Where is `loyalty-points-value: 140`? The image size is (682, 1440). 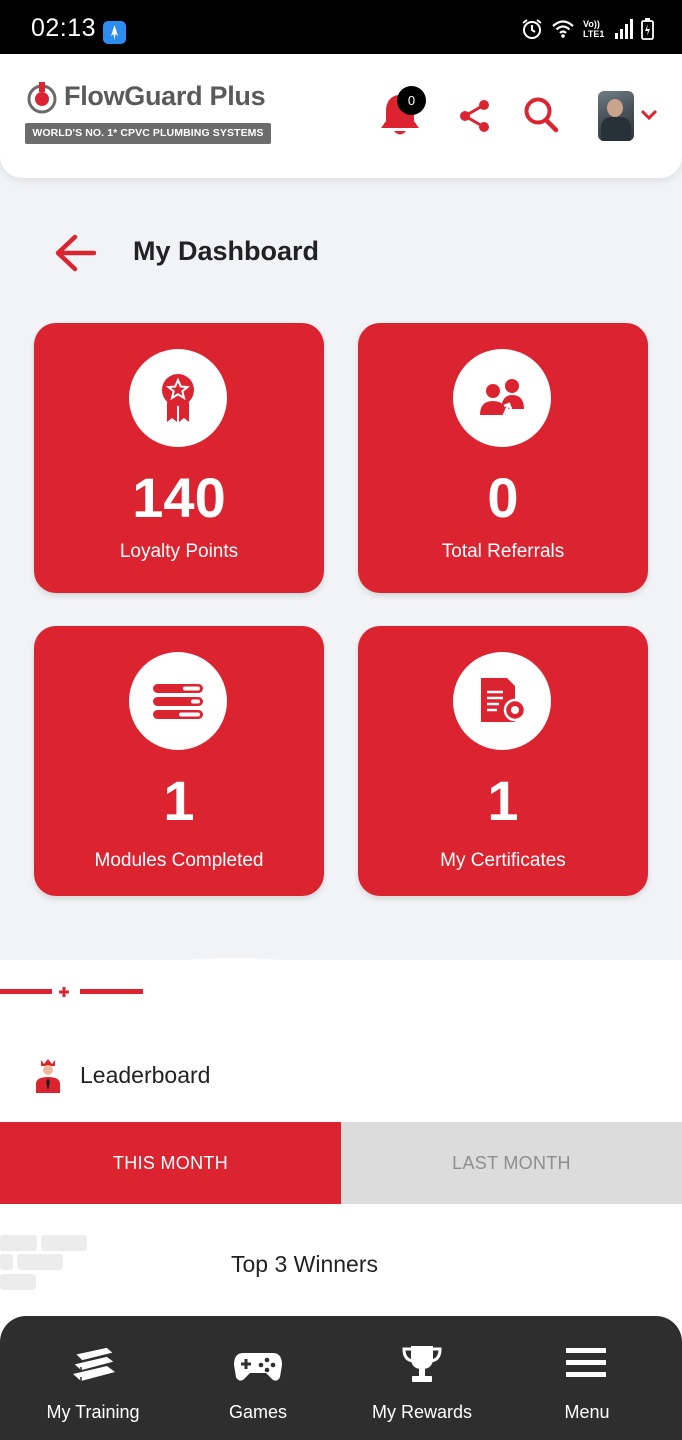
loyalty-points-value: 140 is located at coordinates (179, 497).